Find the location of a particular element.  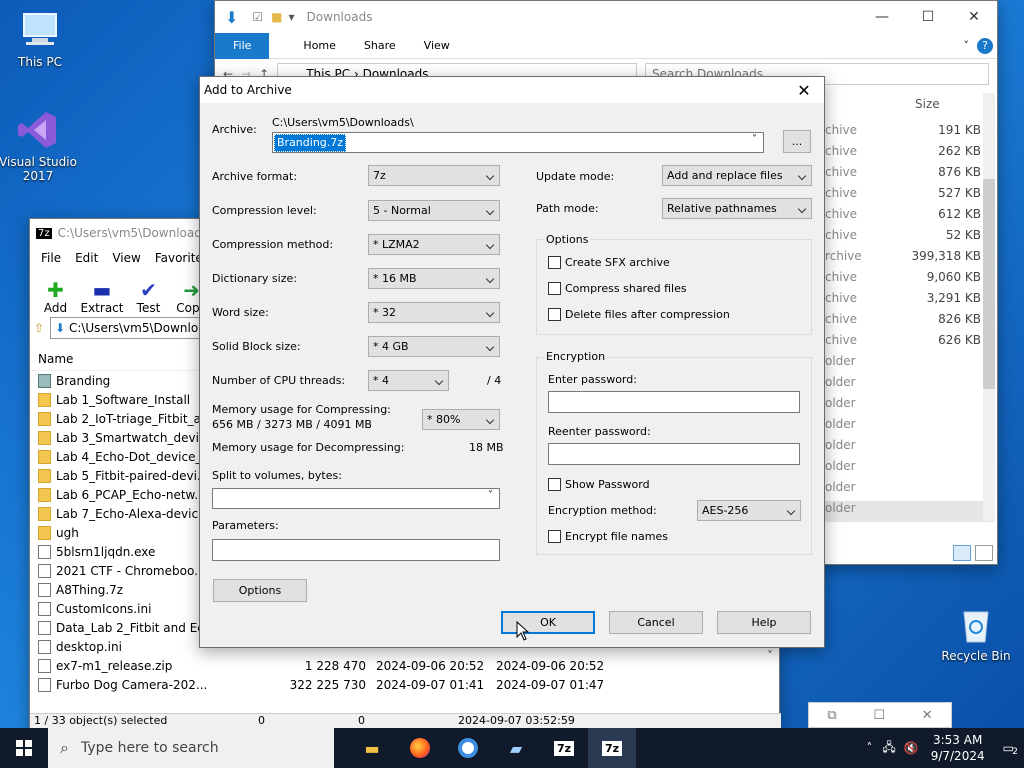

ribbon-tab-share: Share is located at coordinates (380, 45).